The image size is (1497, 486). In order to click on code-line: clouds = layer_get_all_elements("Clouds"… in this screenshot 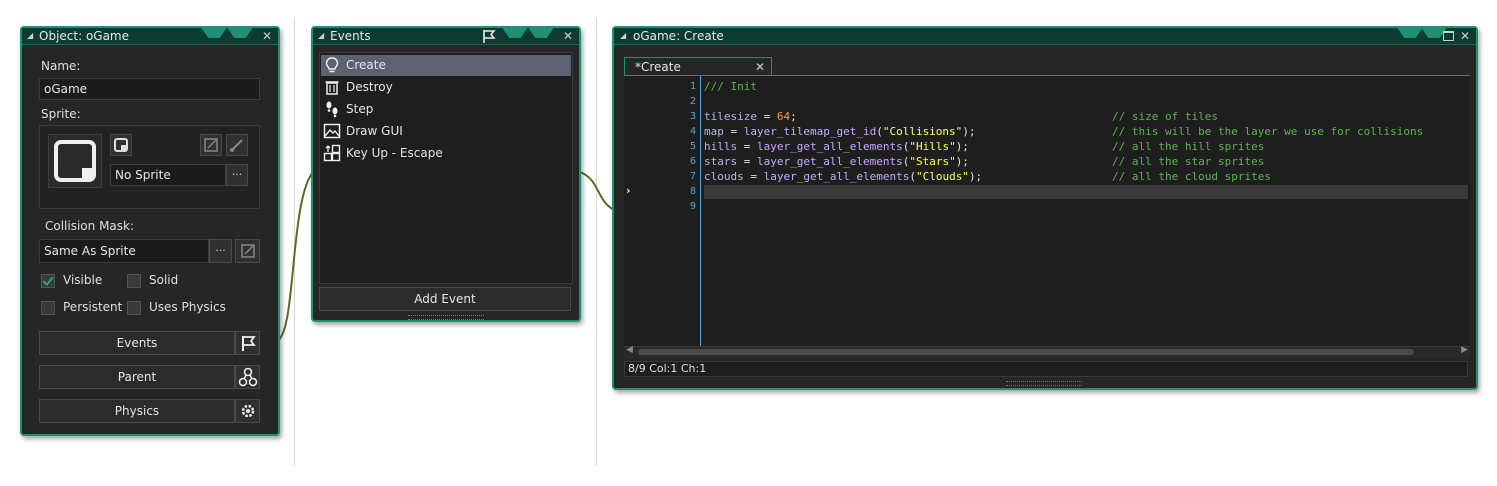, I will do `click(843, 176)`.